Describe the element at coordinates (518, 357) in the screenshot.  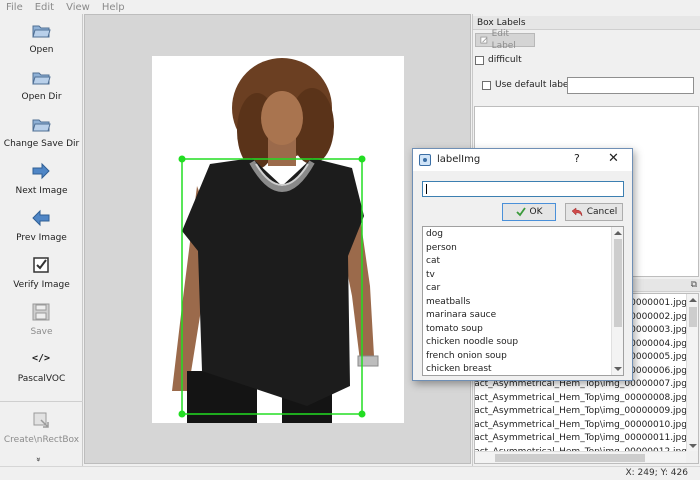
I see `label-option: french onion soup` at that location.